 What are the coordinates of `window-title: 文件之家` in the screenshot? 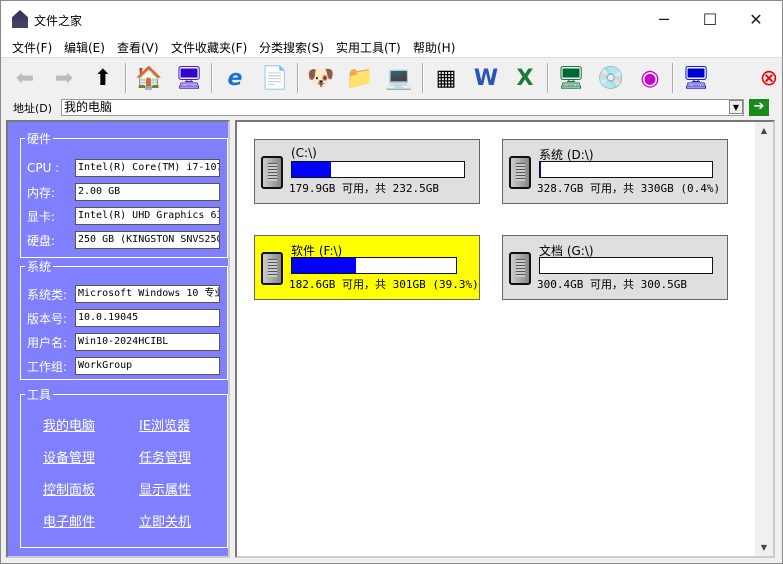 It's located at (58, 21).